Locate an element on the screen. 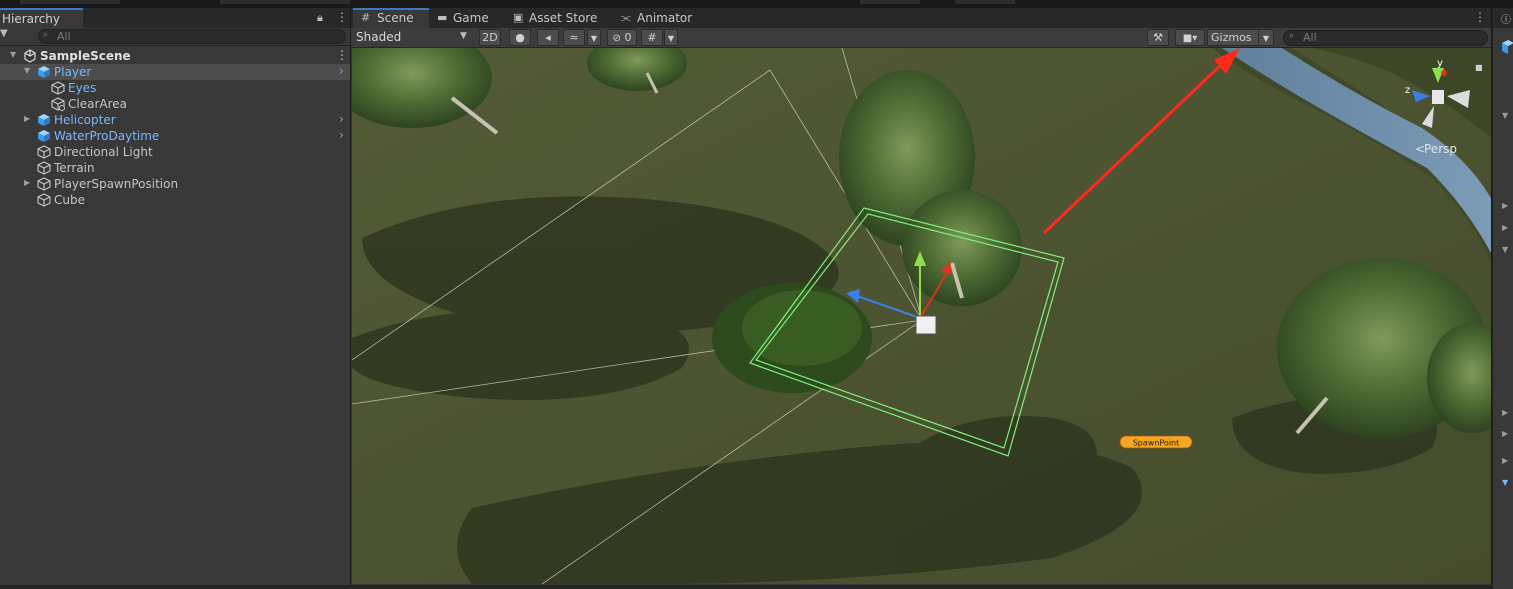 This screenshot has width=1513, height=589. hierarchy-item-label: Terrain is located at coordinates (74, 168).